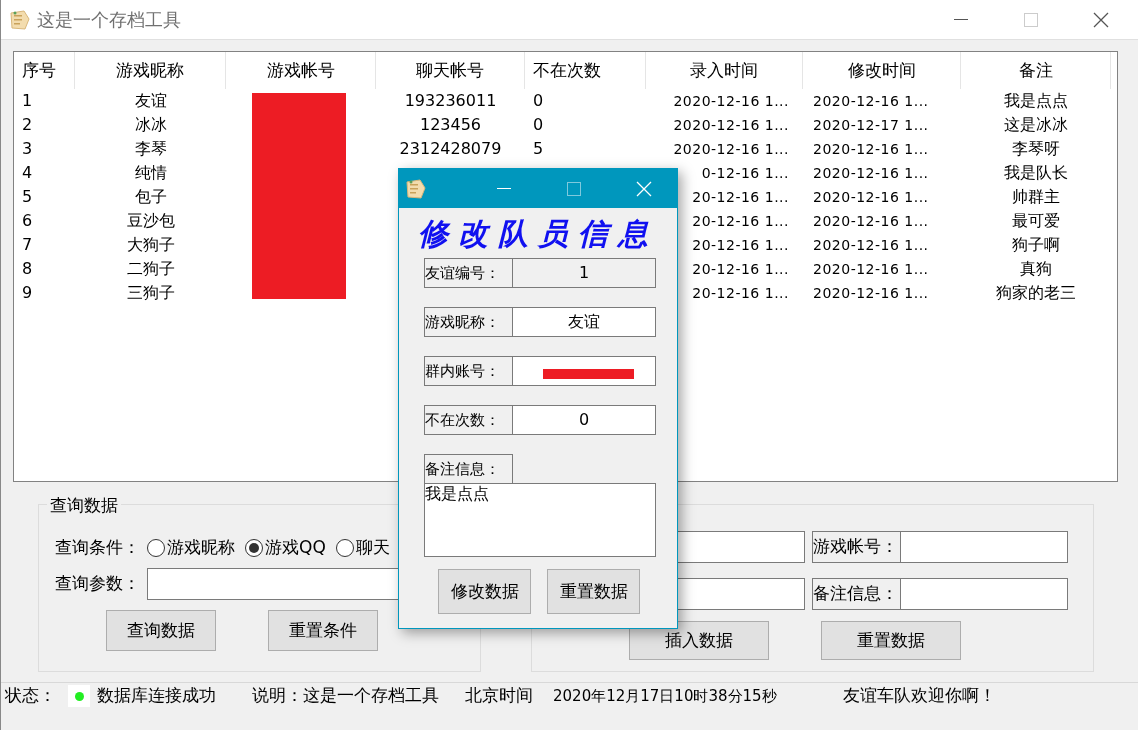 The width and height of the screenshot is (1138, 730). Describe the element at coordinates (109, 20) in the screenshot. I see `window-title: 这是一个存档工具` at that location.